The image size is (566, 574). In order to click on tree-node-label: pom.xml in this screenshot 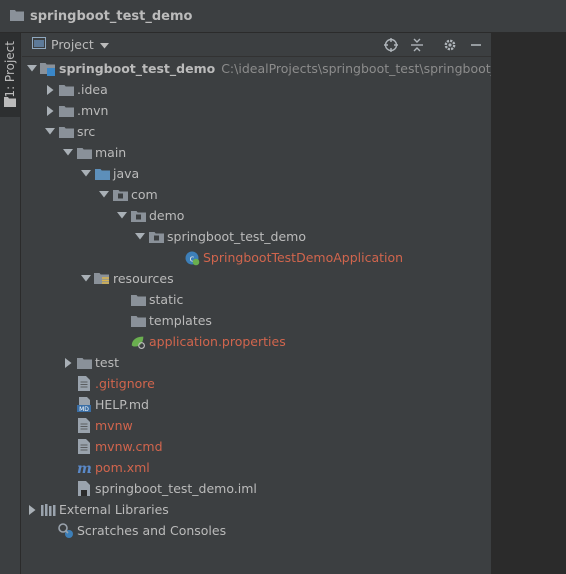, I will do `click(122, 467)`.